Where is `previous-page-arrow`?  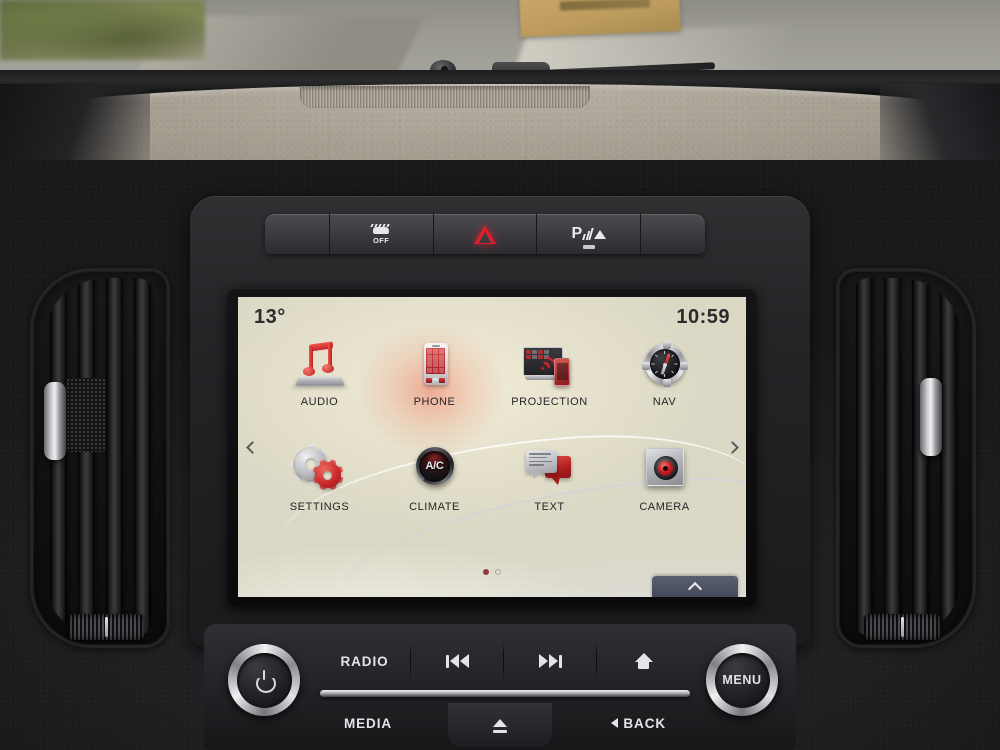 previous-page-arrow is located at coordinates (252, 447).